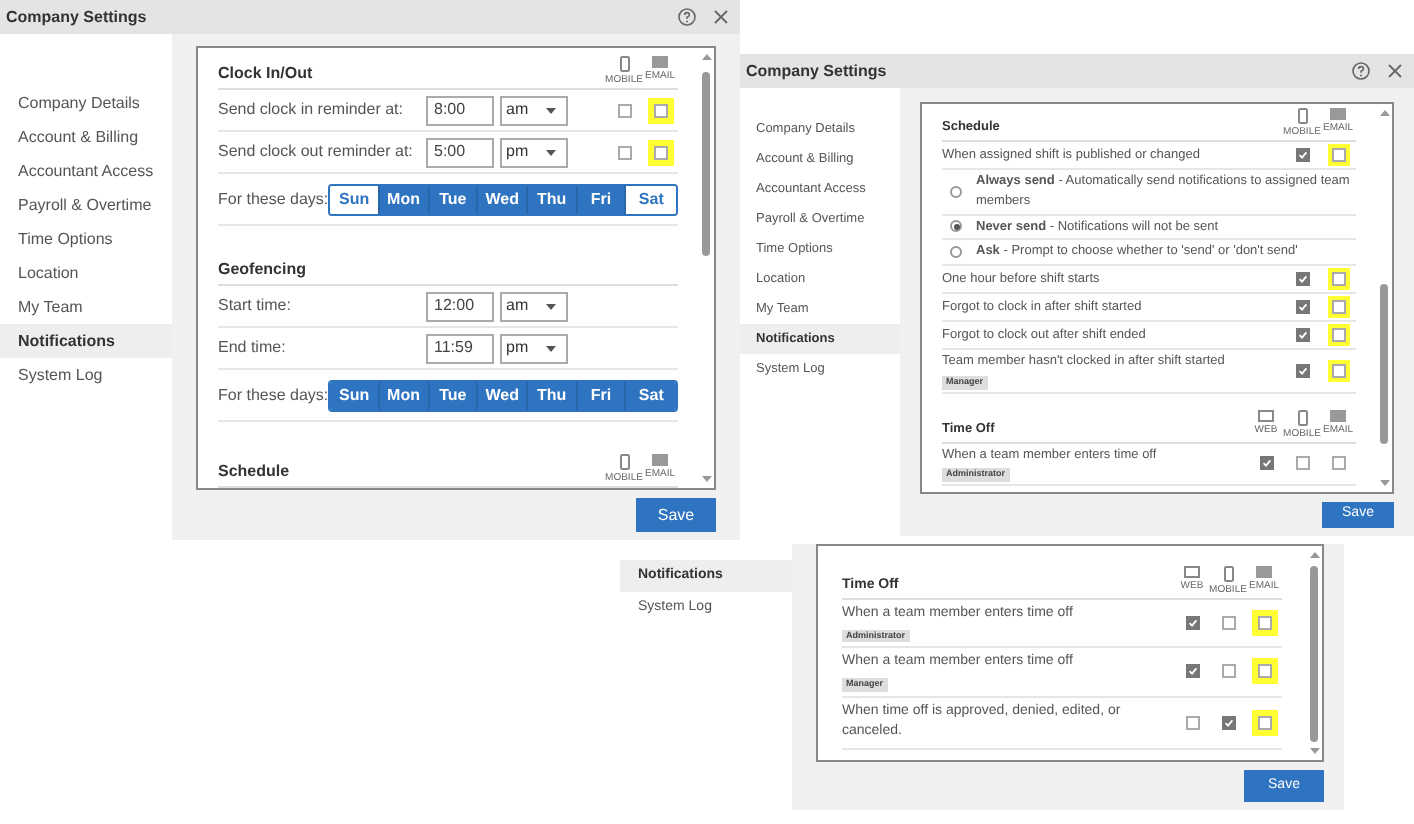 This screenshot has width=1414, height=824. What do you see at coordinates (86, 341) in the screenshot?
I see `sidebar-item: Notifications` at bounding box center [86, 341].